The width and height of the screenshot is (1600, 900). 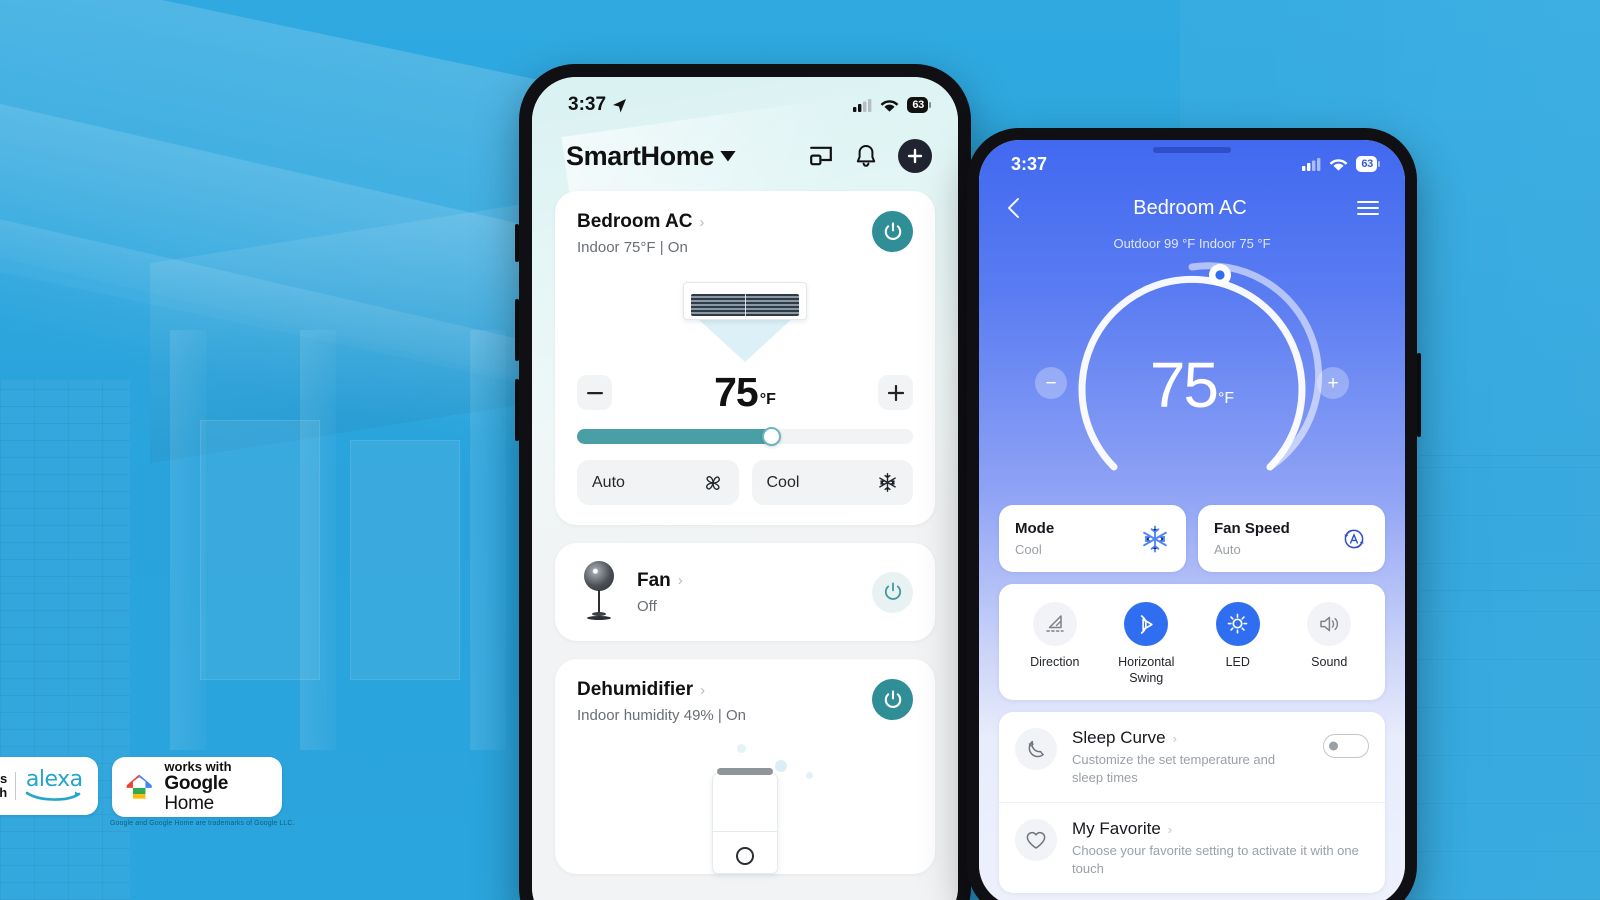 I want to click on mode-card: Mode Cool, so click(x=1092, y=538).